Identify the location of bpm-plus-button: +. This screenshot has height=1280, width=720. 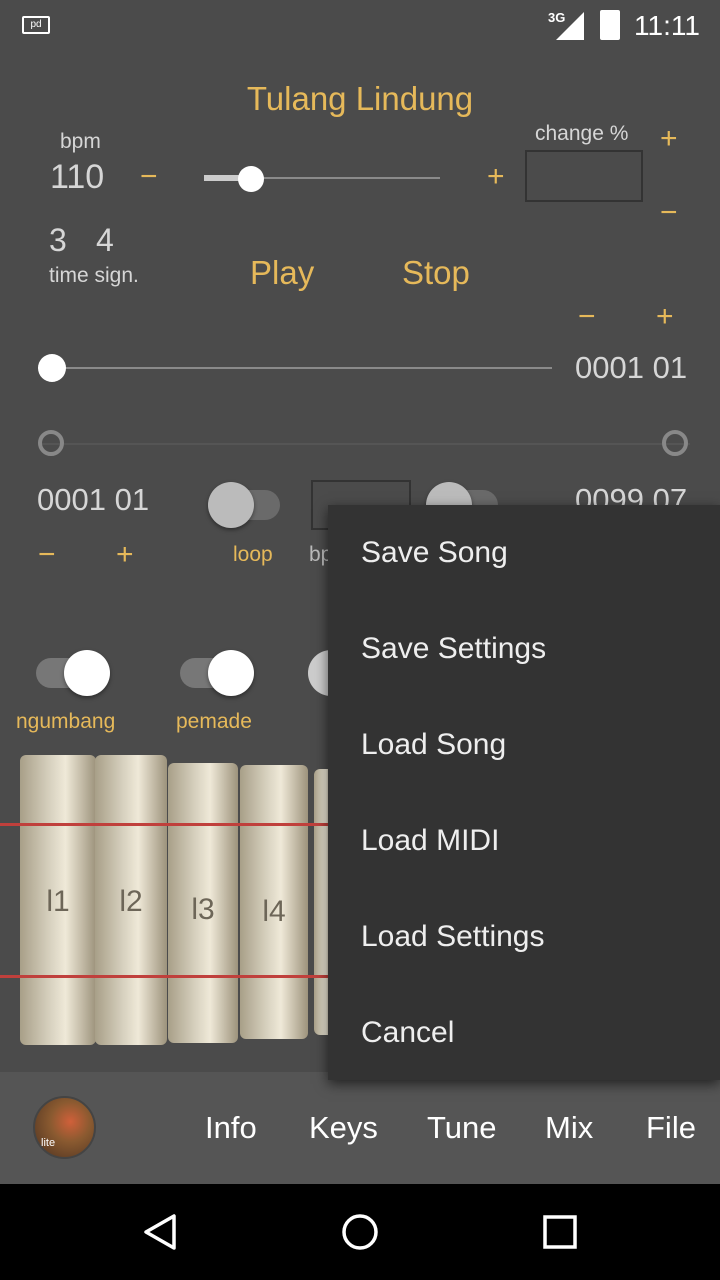
(496, 177).